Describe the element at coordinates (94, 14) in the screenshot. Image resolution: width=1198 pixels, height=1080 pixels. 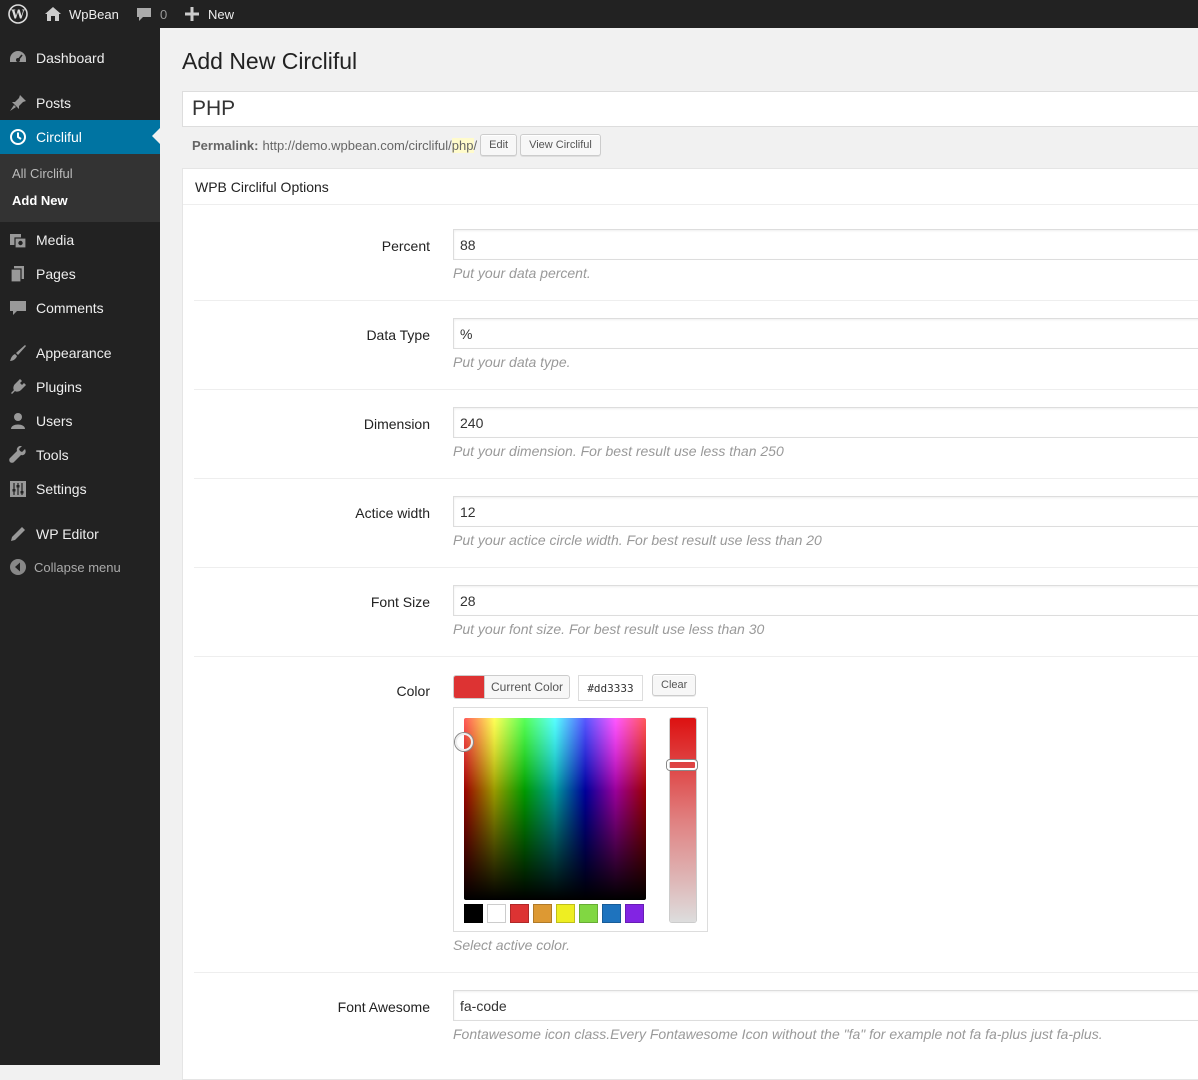
I see `site-name: WpBean` at that location.